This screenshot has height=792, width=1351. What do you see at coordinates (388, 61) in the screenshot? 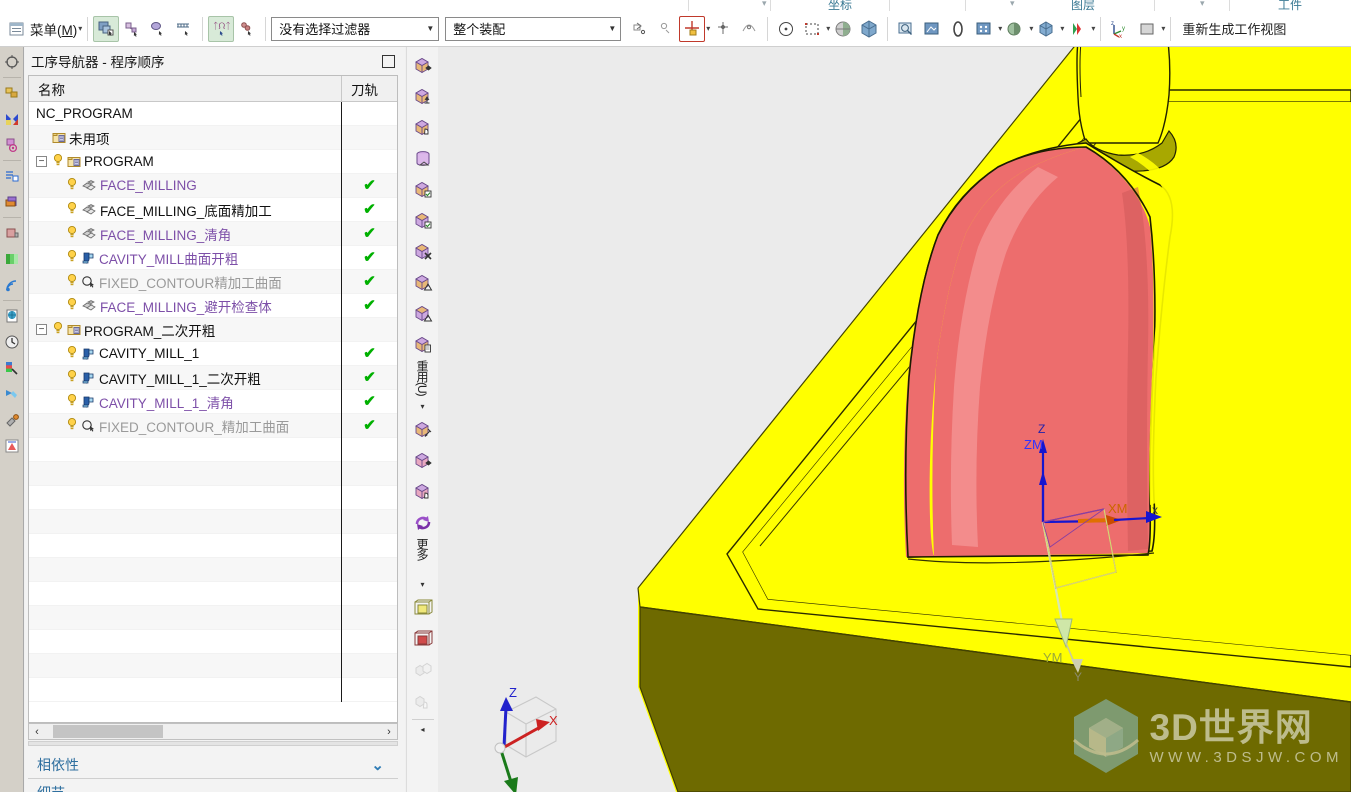
I see `pin-window-icon` at bounding box center [388, 61].